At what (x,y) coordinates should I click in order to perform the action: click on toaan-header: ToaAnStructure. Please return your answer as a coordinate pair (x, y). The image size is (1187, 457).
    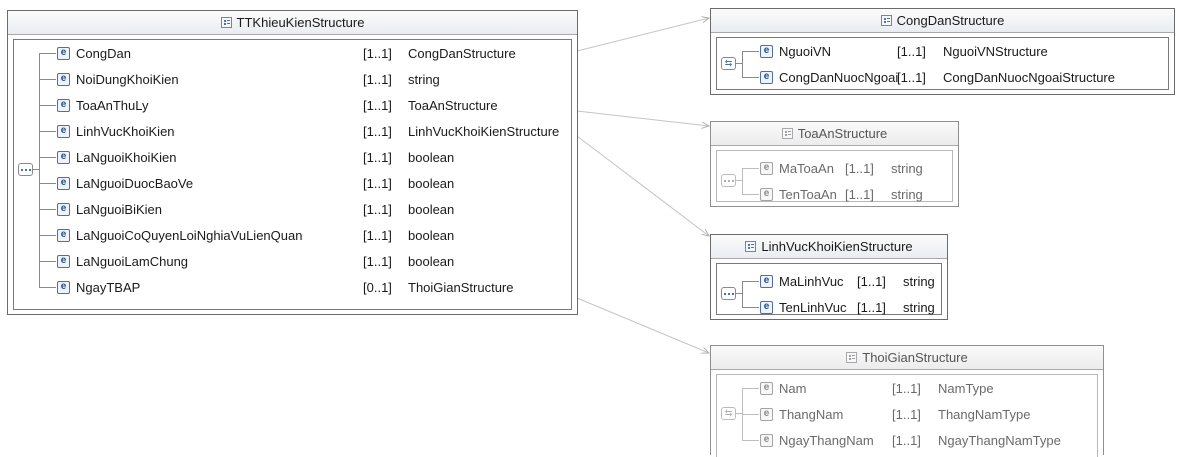
    Looking at the image, I should click on (834, 134).